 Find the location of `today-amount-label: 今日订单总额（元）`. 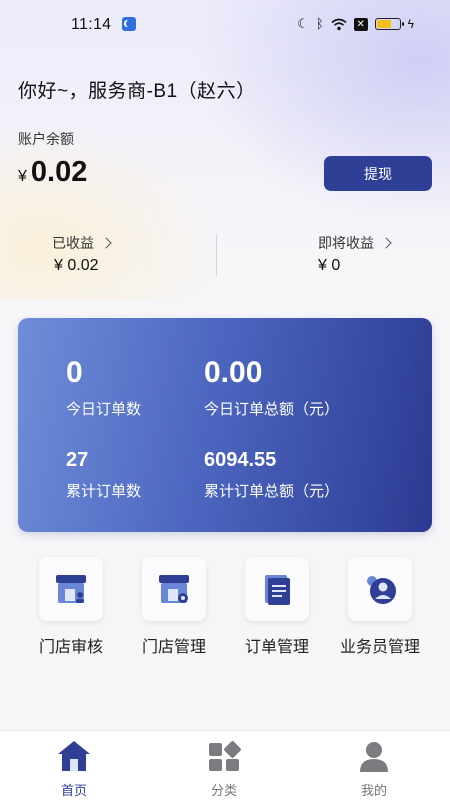

today-amount-label: 今日订单总额（元） is located at coordinates (272, 409).